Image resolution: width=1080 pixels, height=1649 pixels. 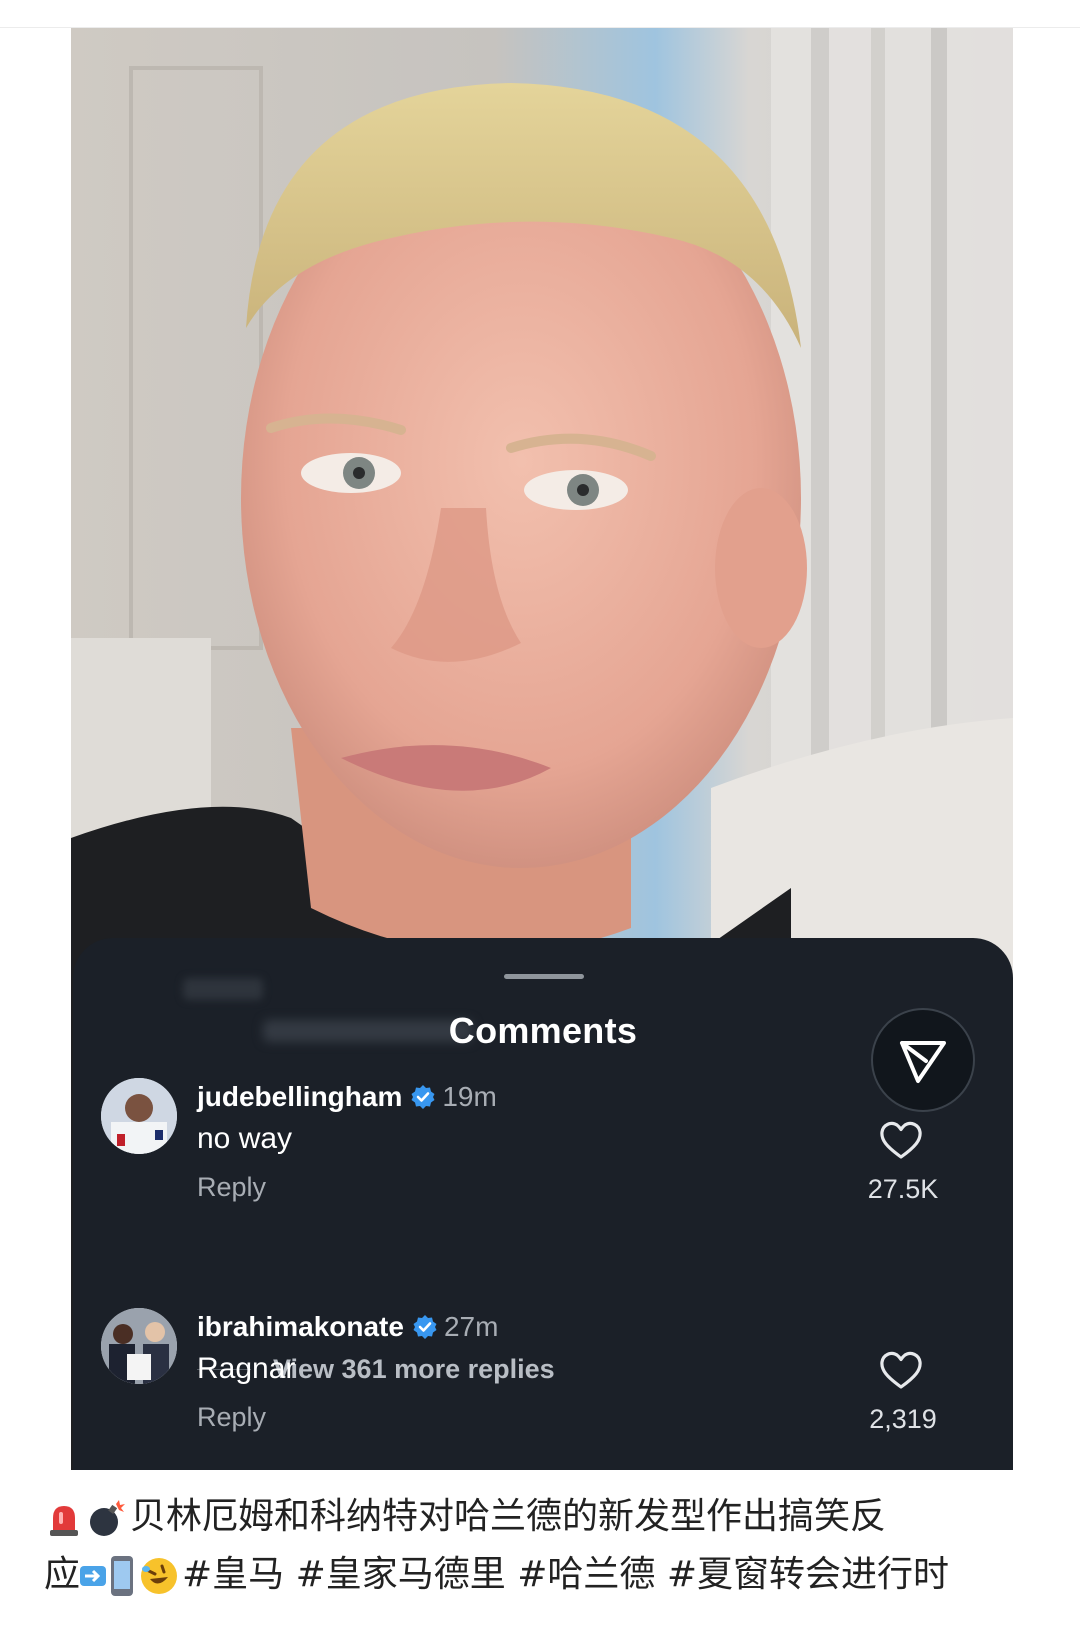 What do you see at coordinates (544, 976) in the screenshot?
I see `sheet-drag-handle` at bounding box center [544, 976].